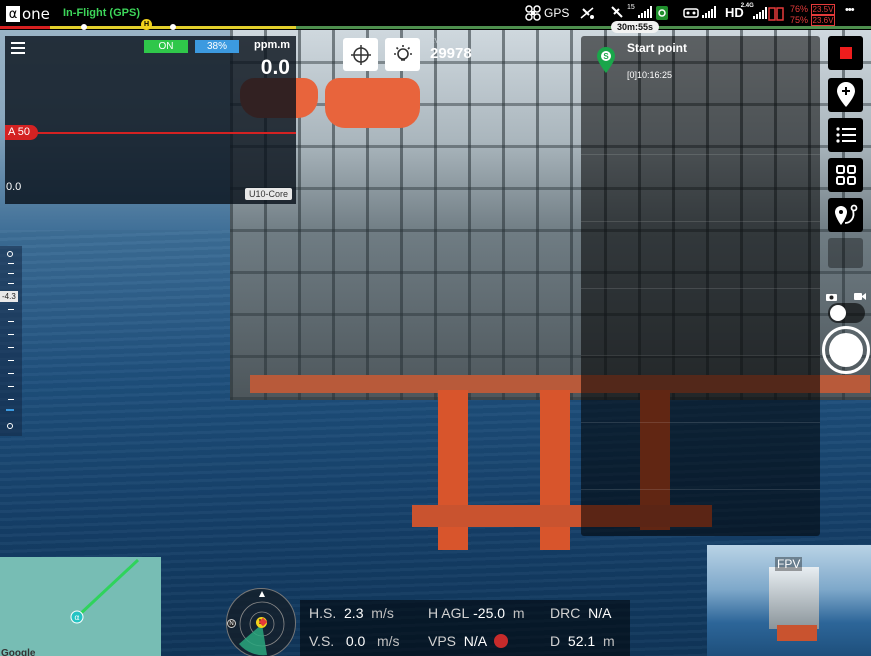 The height and width of the screenshot is (656, 871). What do you see at coordinates (435, 41) in the screenshot?
I see `exposure-label: EV` at bounding box center [435, 41].